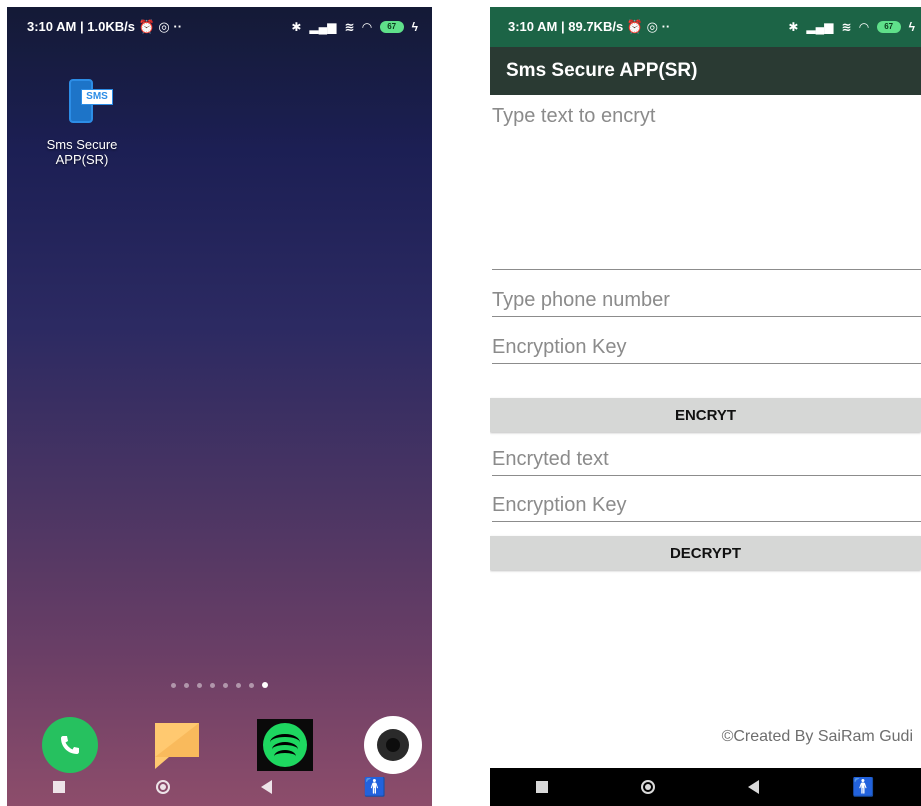 The image size is (921, 806). Describe the element at coordinates (706, 508) in the screenshot. I see `decryption-key-input: Encryption Key` at that location.